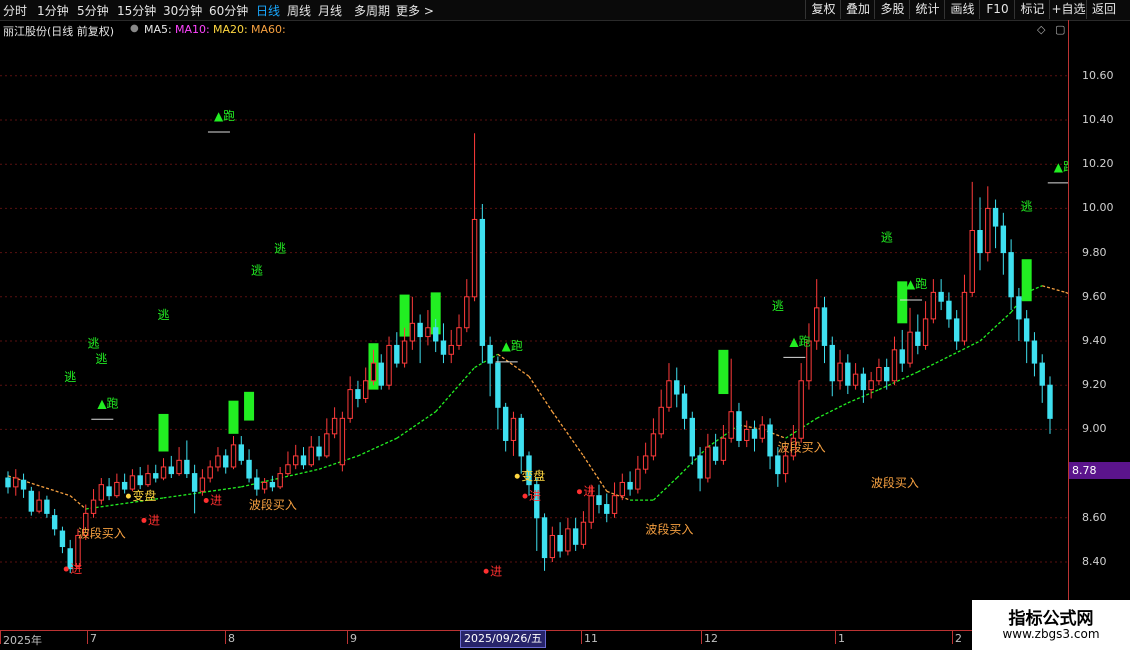 This screenshot has width=1130, height=650. I want to click on x-tick-label: 11, so click(591, 638).